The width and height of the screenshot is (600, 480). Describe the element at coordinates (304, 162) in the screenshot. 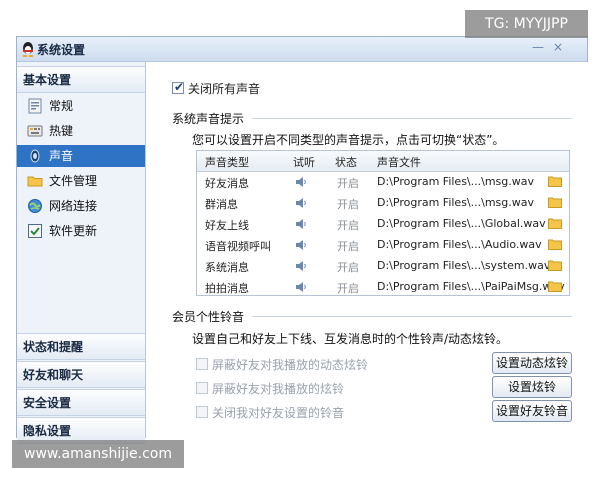

I see `col-preview: 试听` at that location.